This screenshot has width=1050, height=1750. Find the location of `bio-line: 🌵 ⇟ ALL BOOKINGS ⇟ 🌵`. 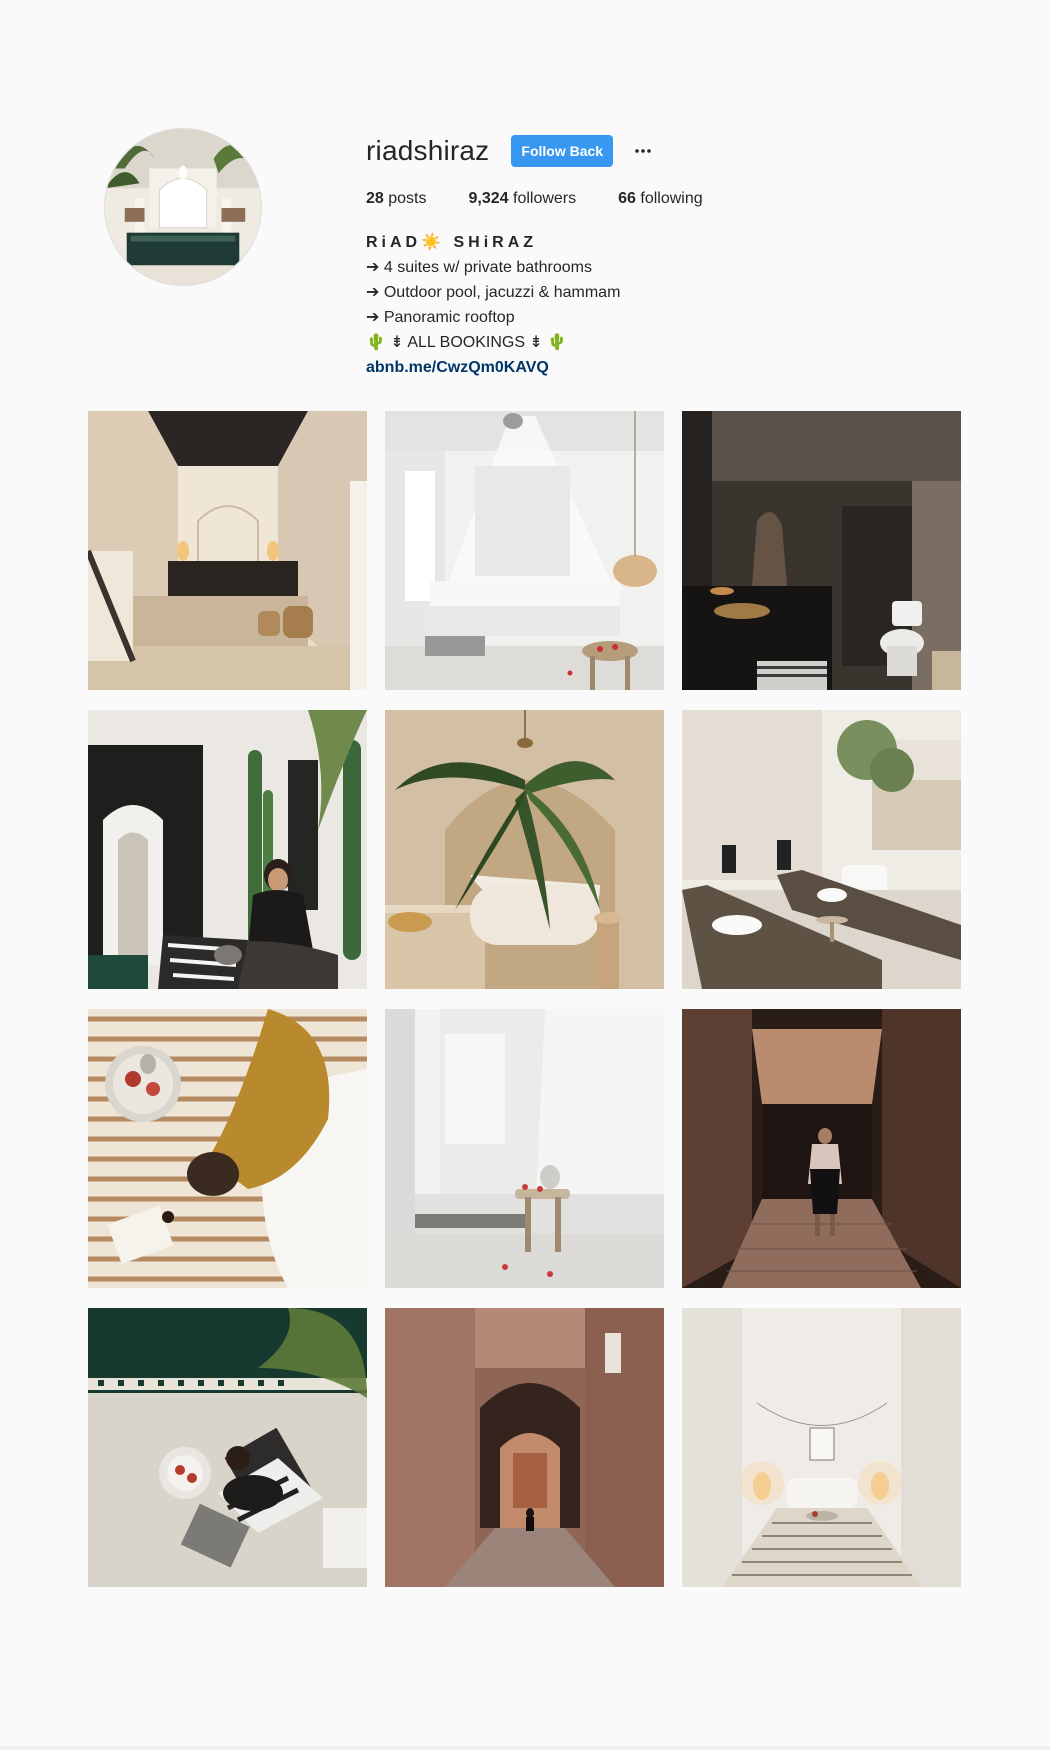

bio-line: 🌵 ⇟ ALL BOOKINGS ⇟ 🌵 is located at coordinates (467, 342).